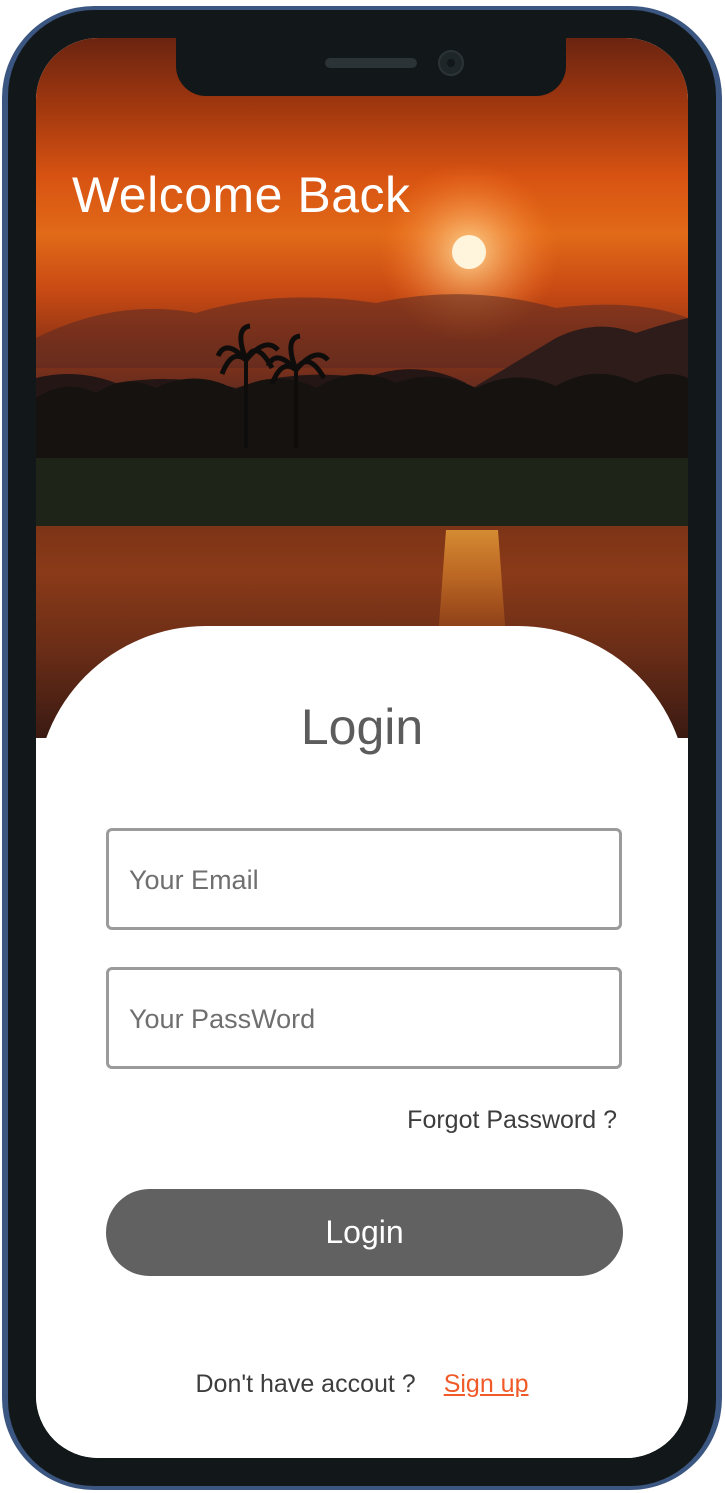  What do you see at coordinates (472, 584) in the screenshot?
I see `sun-reflection` at bounding box center [472, 584].